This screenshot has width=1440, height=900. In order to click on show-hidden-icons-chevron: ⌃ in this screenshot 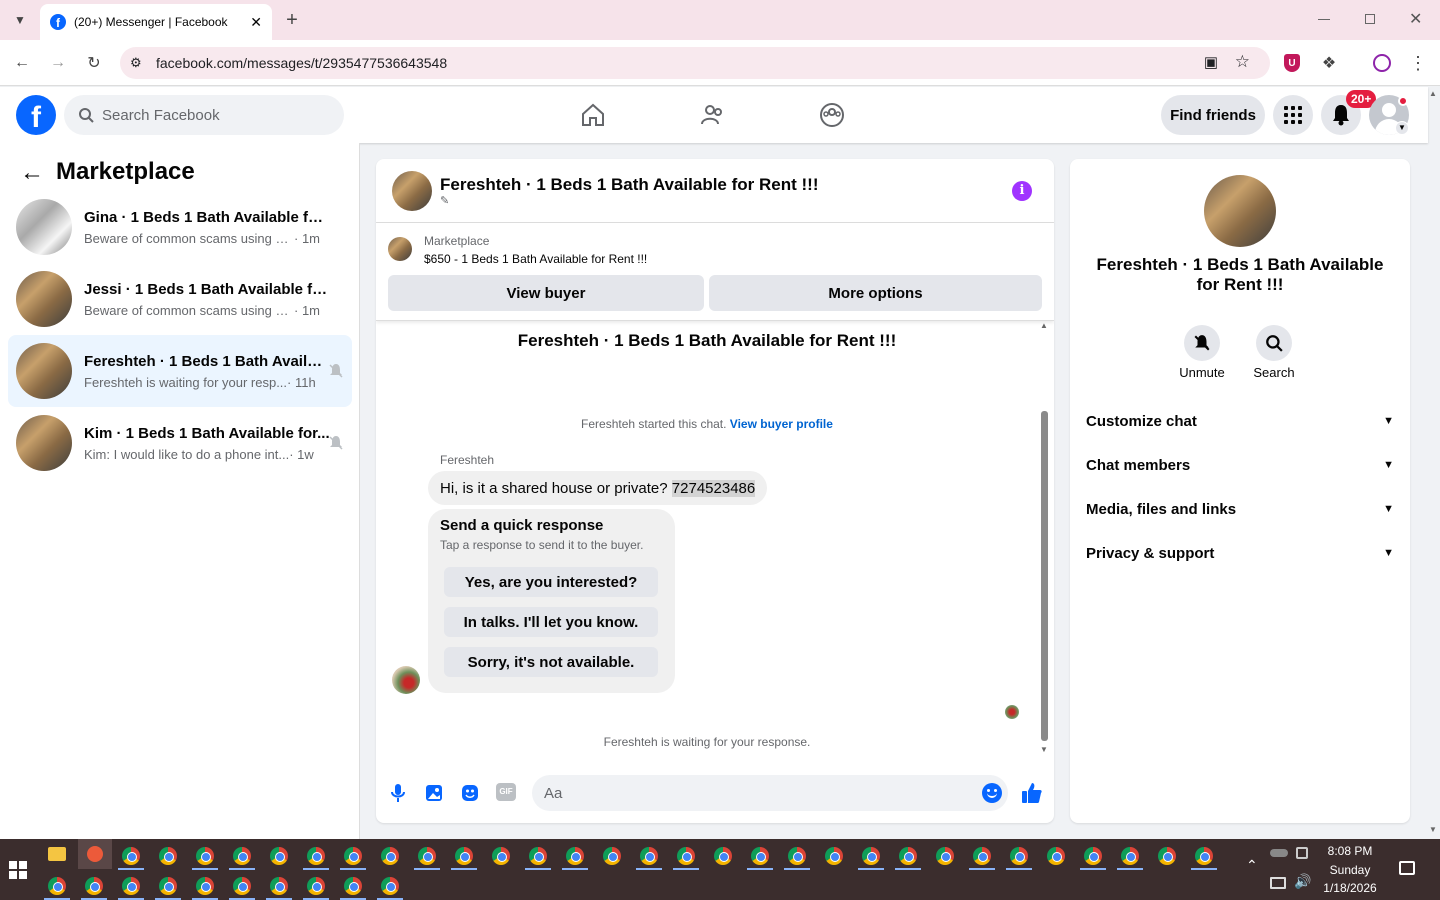, I will do `click(1252, 865)`.